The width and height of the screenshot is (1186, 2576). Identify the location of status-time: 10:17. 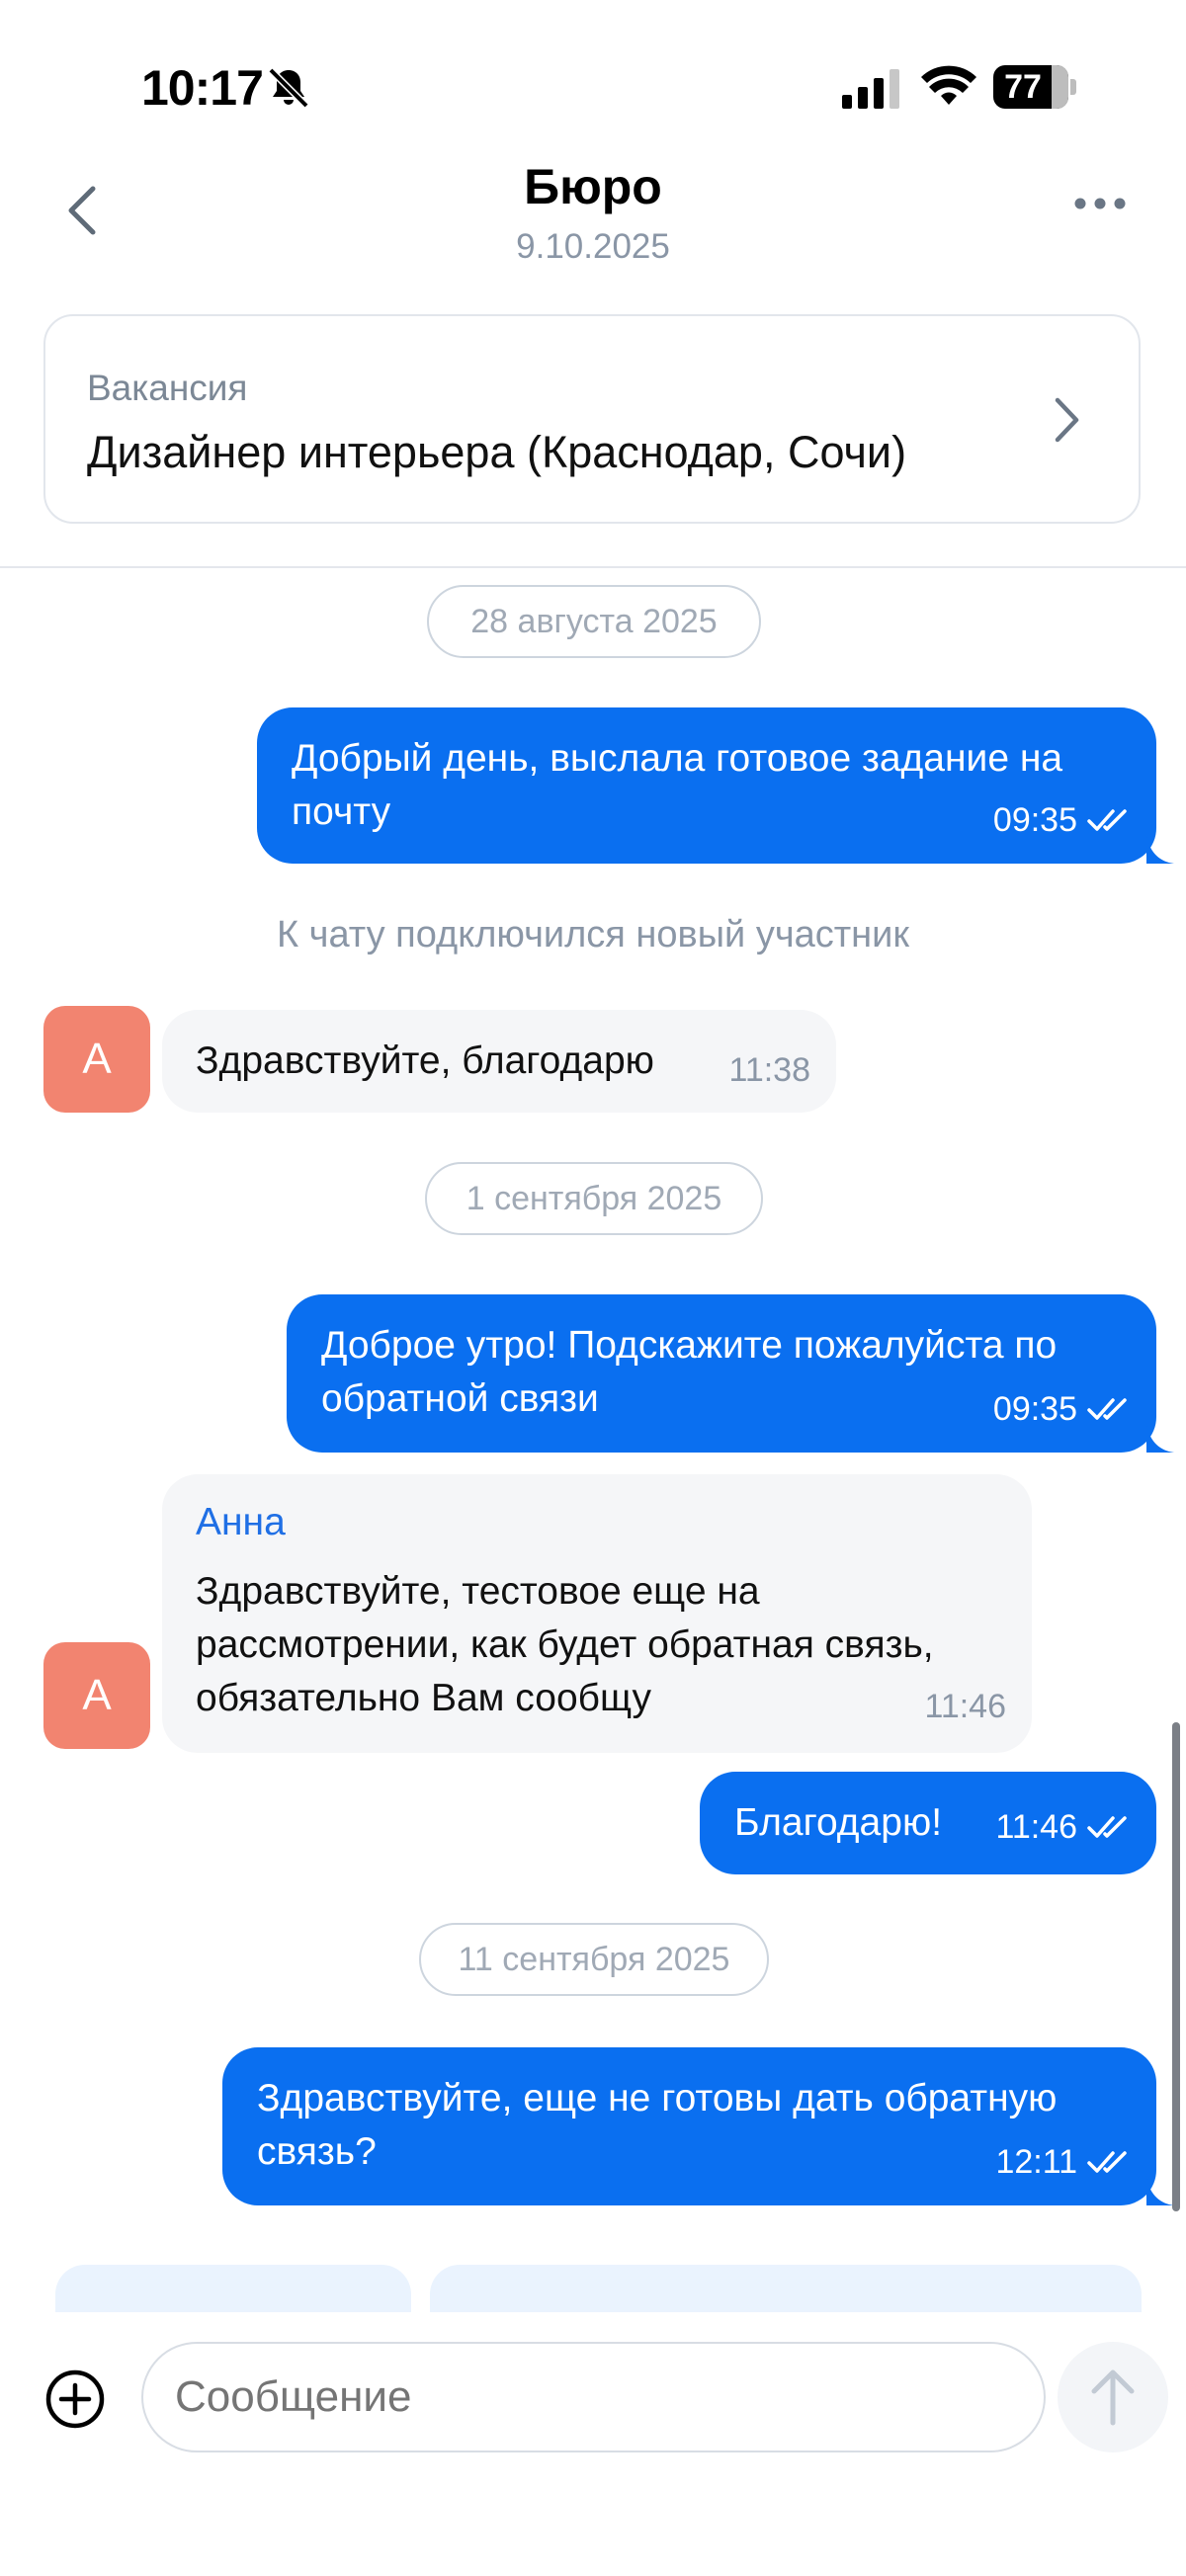
(202, 88).